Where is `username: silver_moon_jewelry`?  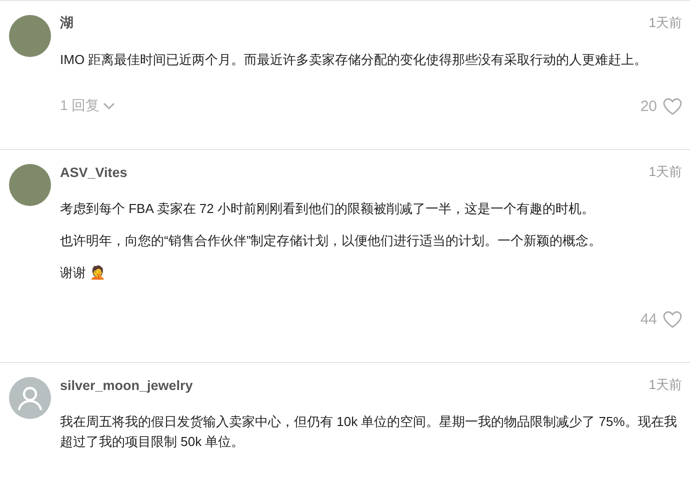
username: silver_moon_jewelry is located at coordinates (126, 385).